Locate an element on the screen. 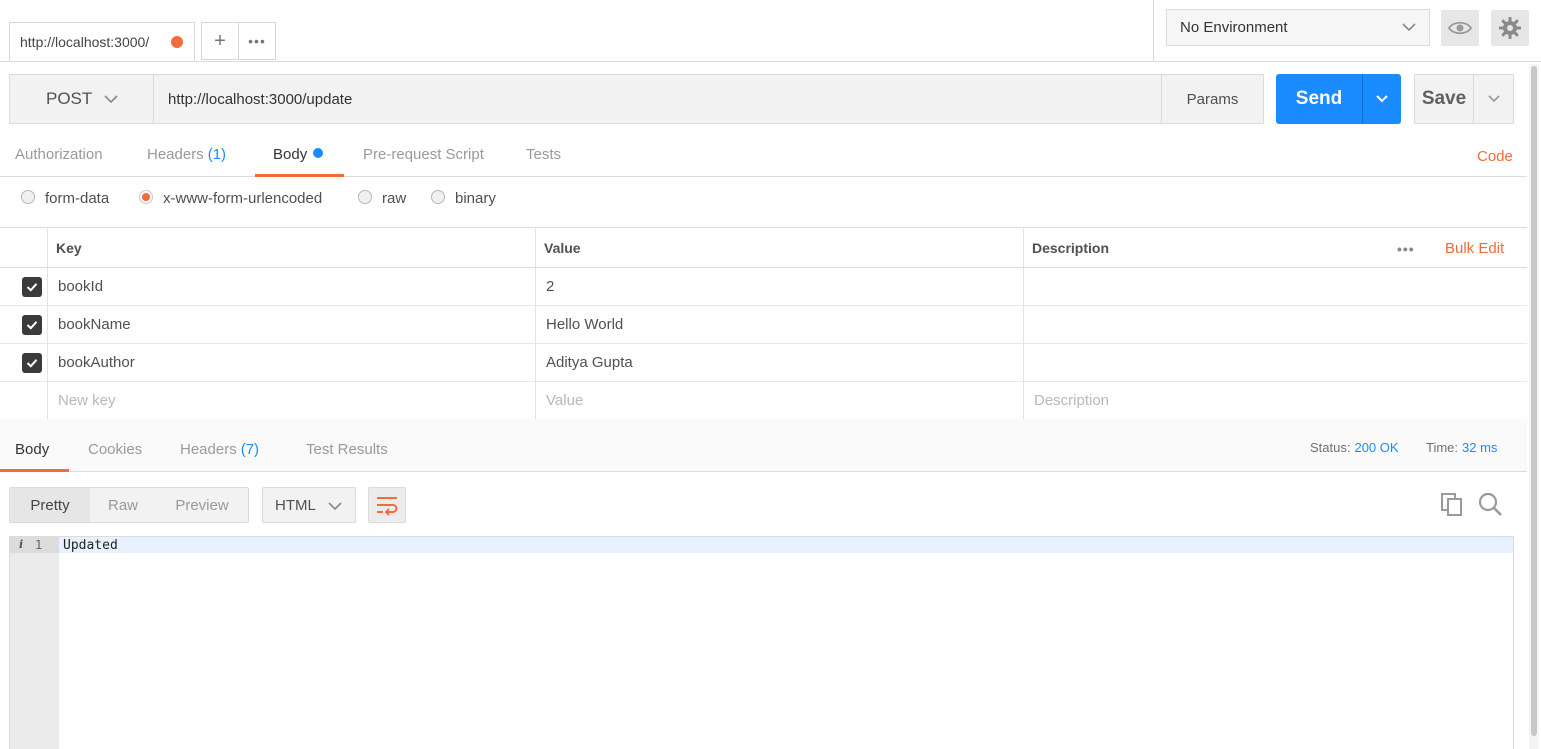 This screenshot has width=1541, height=749. method-select: POST is located at coordinates (81, 99).